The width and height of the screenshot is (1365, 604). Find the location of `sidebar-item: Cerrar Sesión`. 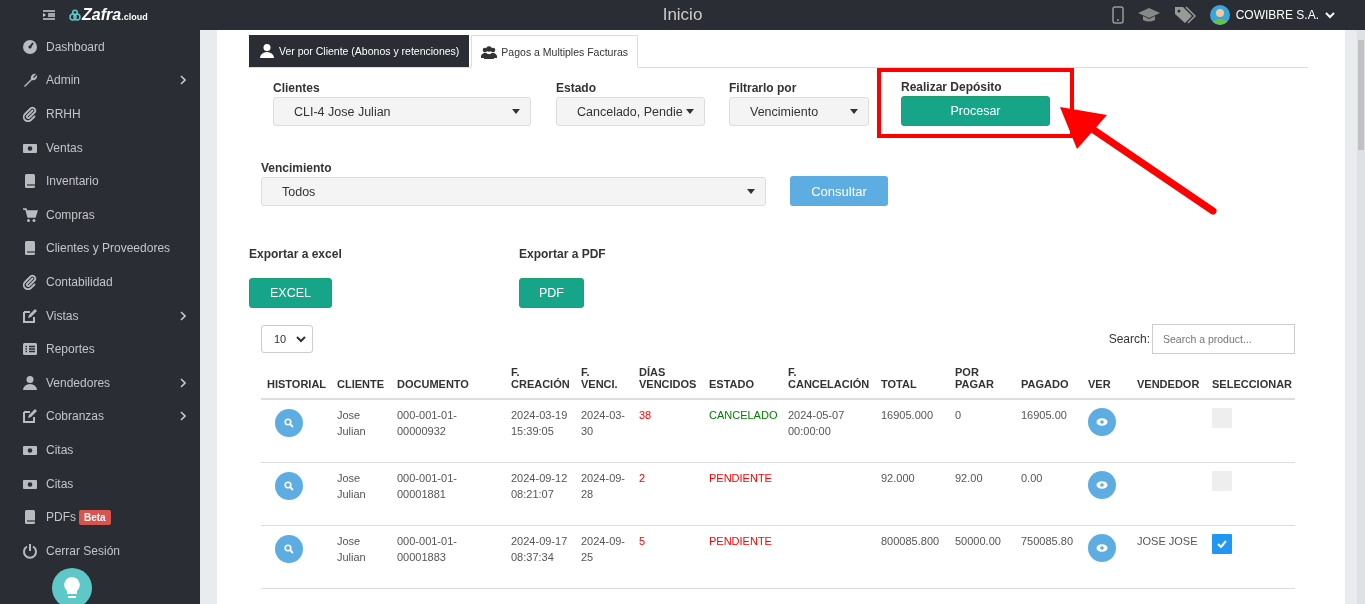

sidebar-item: Cerrar Sesión is located at coordinates (83, 550).